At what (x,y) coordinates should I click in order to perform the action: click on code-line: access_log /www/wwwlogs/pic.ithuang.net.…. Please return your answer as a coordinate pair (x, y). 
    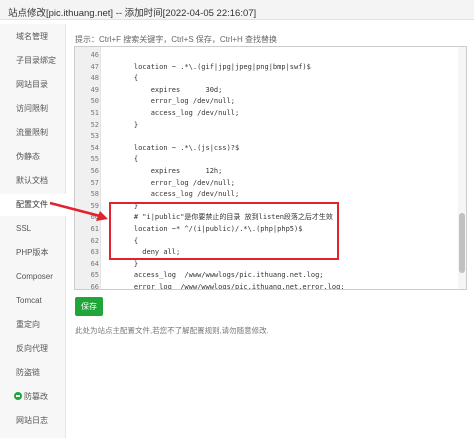
    Looking at the image, I should click on (220, 275).